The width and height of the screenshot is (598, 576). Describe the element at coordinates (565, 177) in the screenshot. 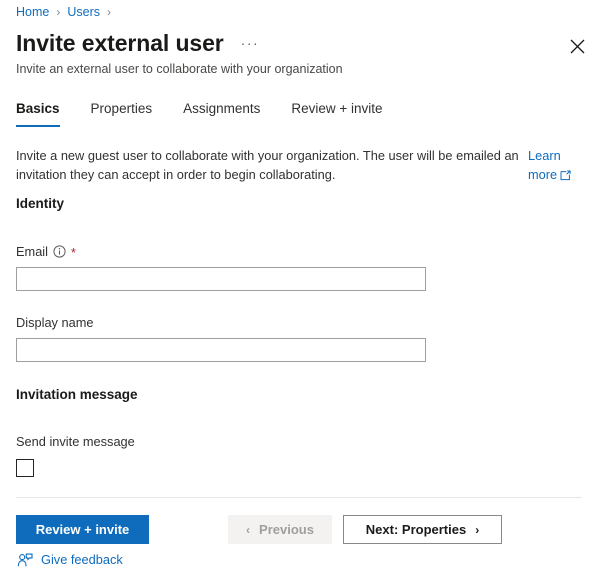

I see `external-link-icon` at that location.